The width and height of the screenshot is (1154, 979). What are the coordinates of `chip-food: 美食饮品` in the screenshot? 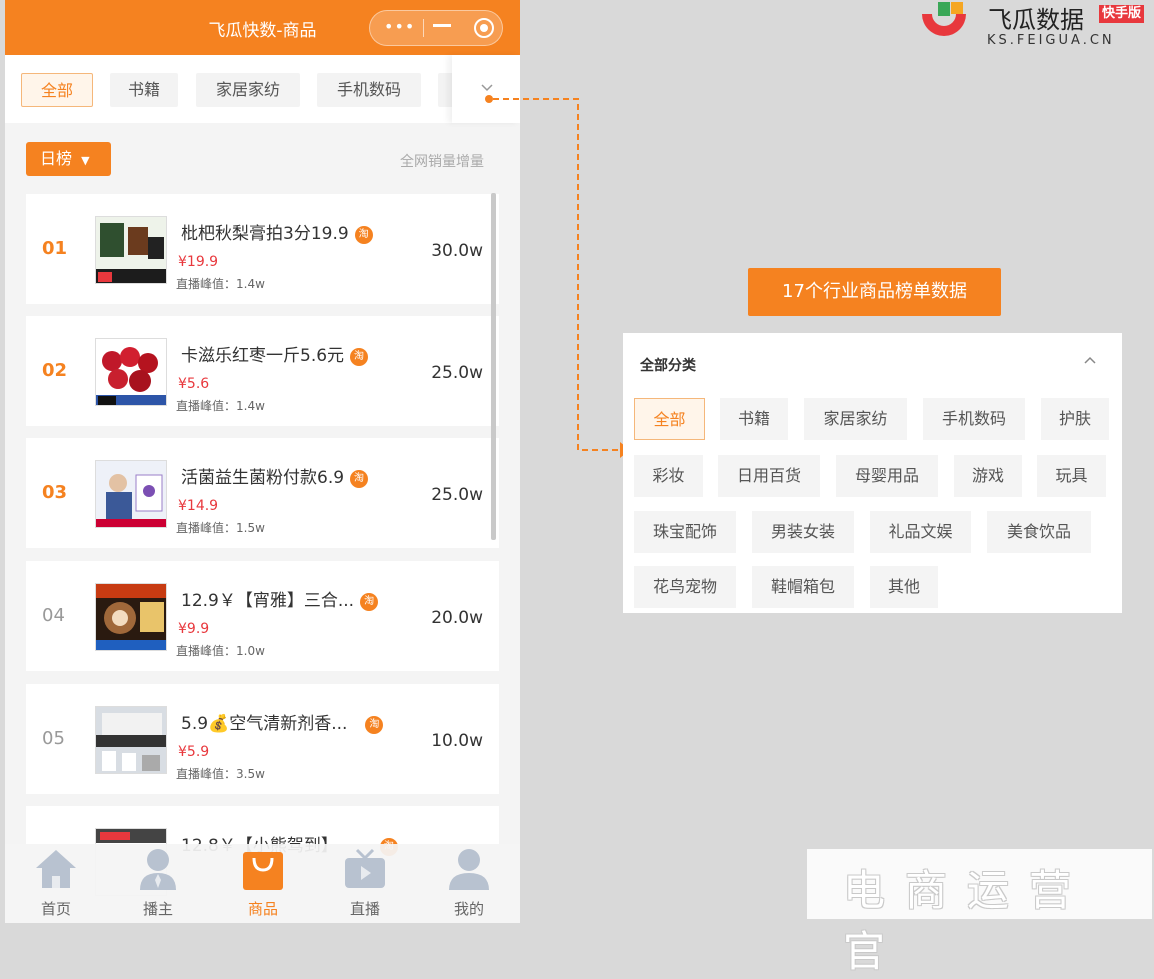 It's located at (1039, 532).